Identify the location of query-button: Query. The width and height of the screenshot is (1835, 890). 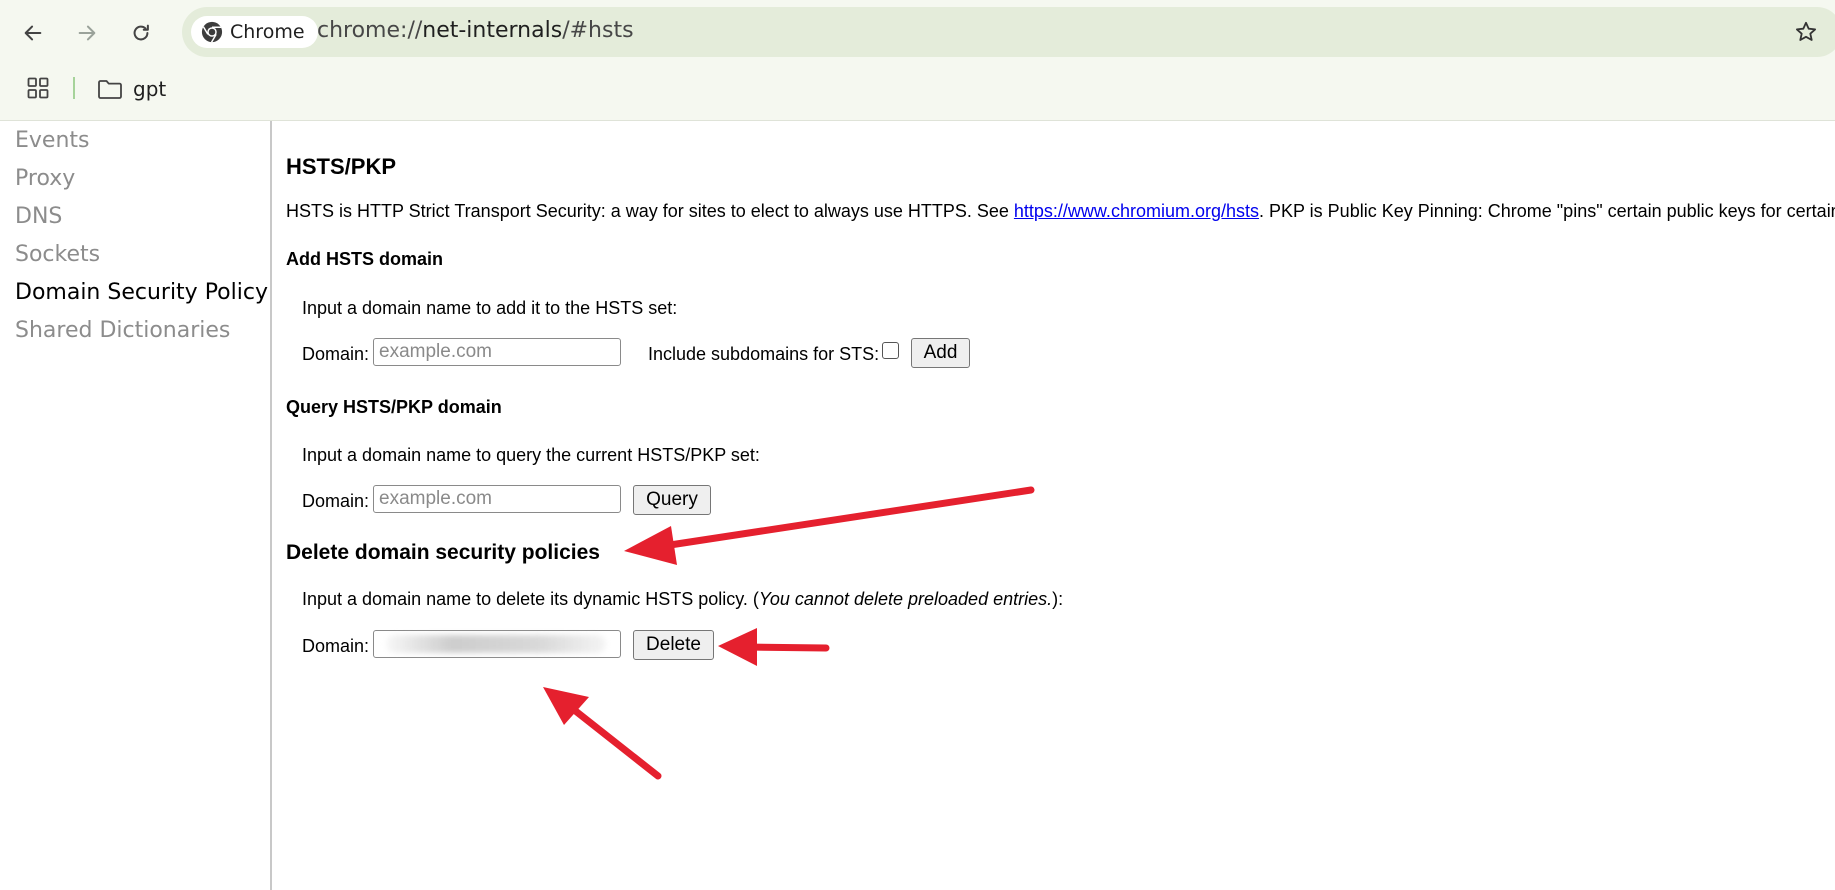
(672, 500).